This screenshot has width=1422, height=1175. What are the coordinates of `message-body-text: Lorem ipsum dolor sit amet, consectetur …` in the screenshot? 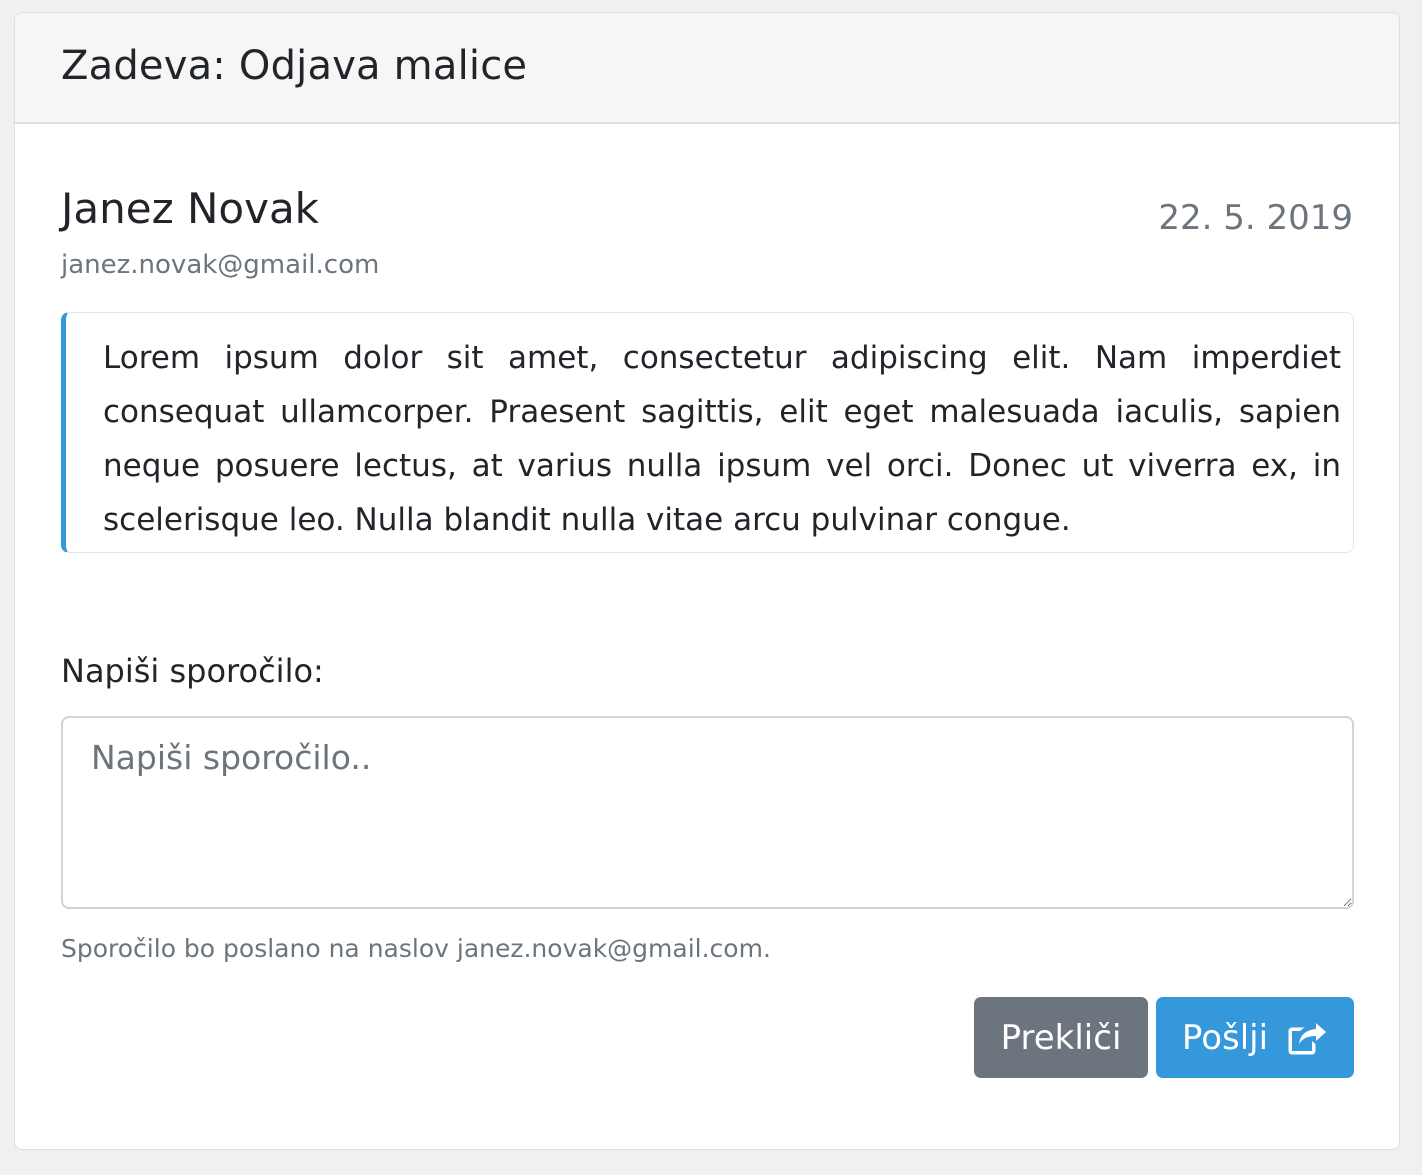 It's located at (722, 439).